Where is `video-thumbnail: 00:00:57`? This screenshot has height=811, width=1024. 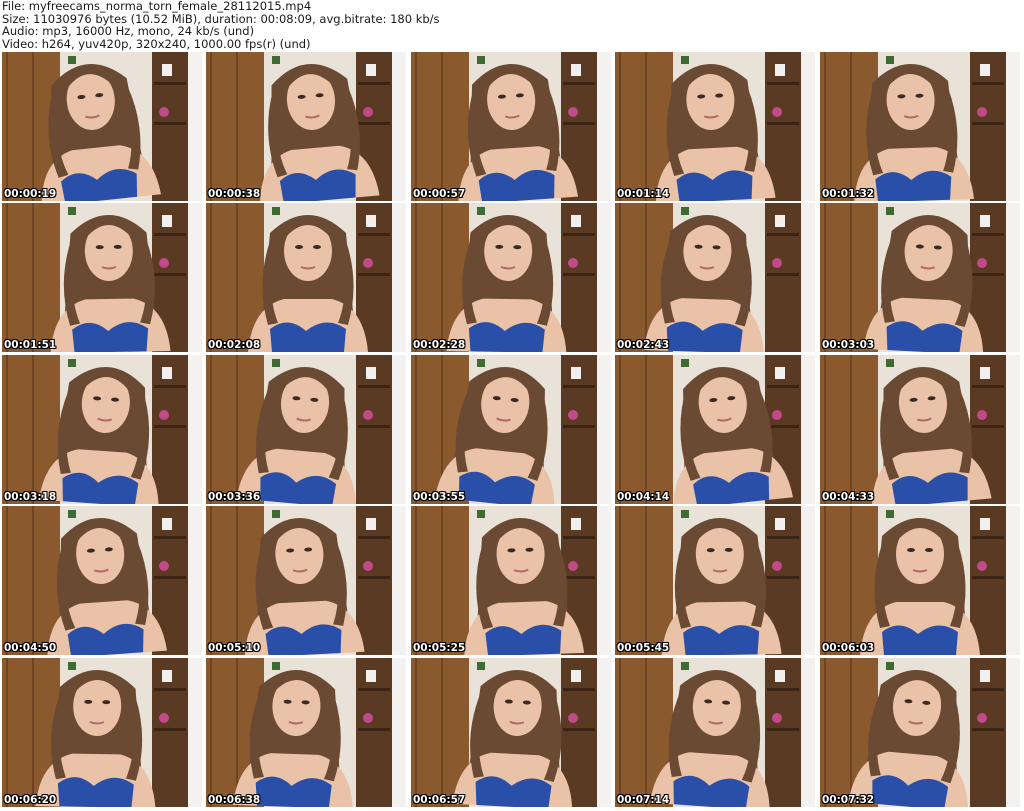
video-thumbnail: 00:00:57 is located at coordinates (511, 126).